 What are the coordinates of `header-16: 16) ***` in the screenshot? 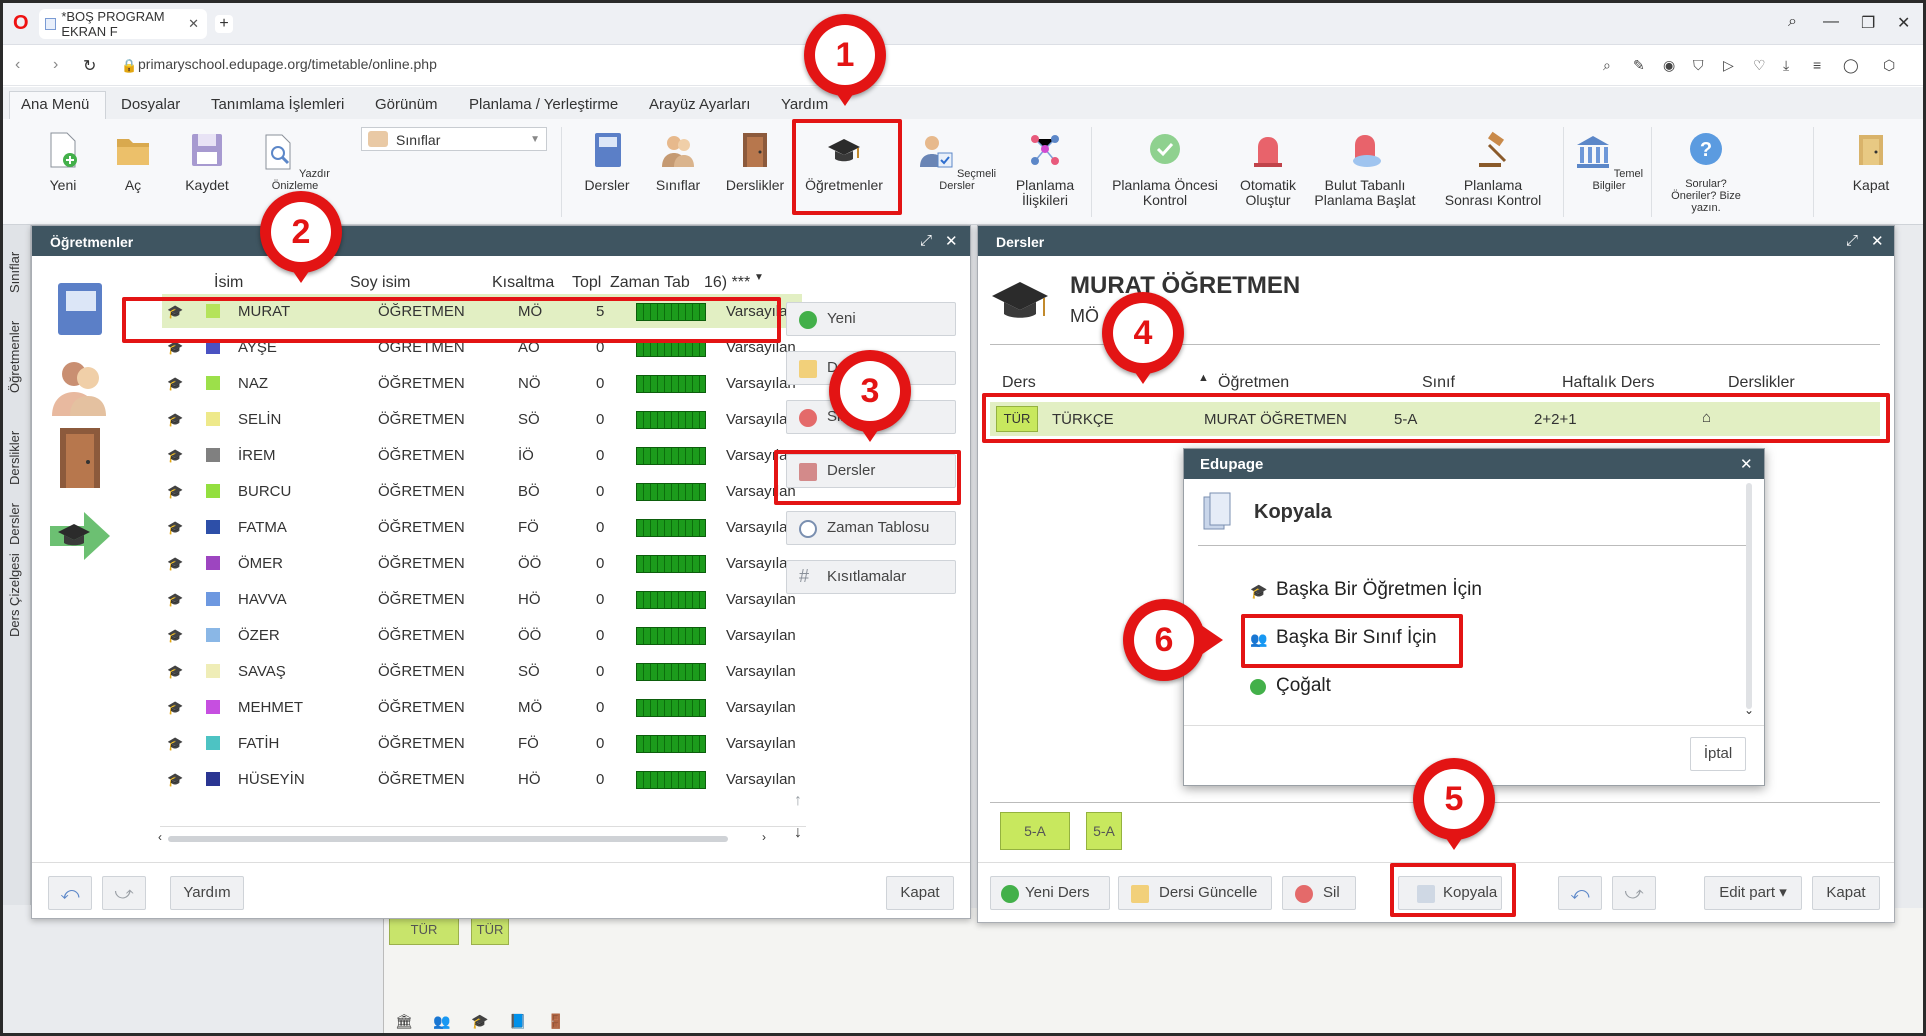 It's located at (727, 283).